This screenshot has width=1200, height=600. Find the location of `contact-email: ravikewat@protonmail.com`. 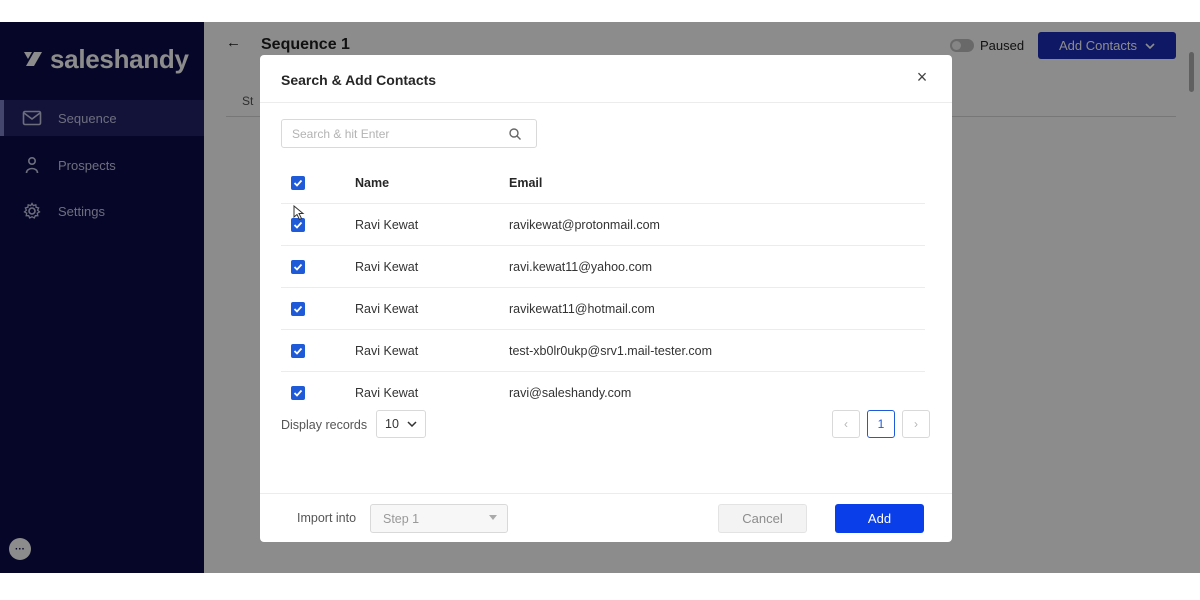

contact-email: ravikewat@protonmail.com is located at coordinates (584, 224).